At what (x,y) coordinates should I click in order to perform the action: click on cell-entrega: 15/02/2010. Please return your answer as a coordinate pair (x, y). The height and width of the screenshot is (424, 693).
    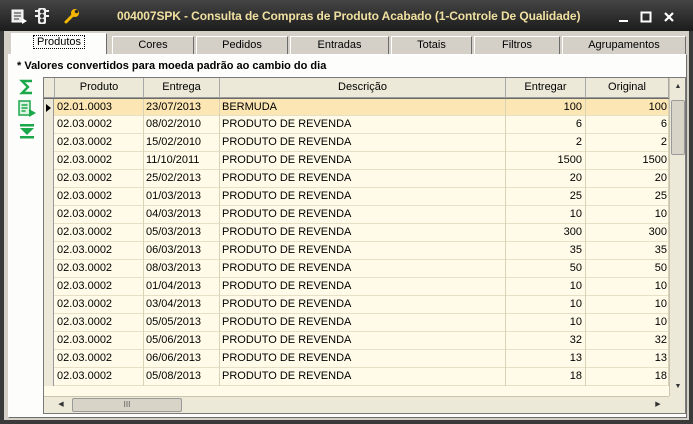
    Looking at the image, I should click on (182, 143).